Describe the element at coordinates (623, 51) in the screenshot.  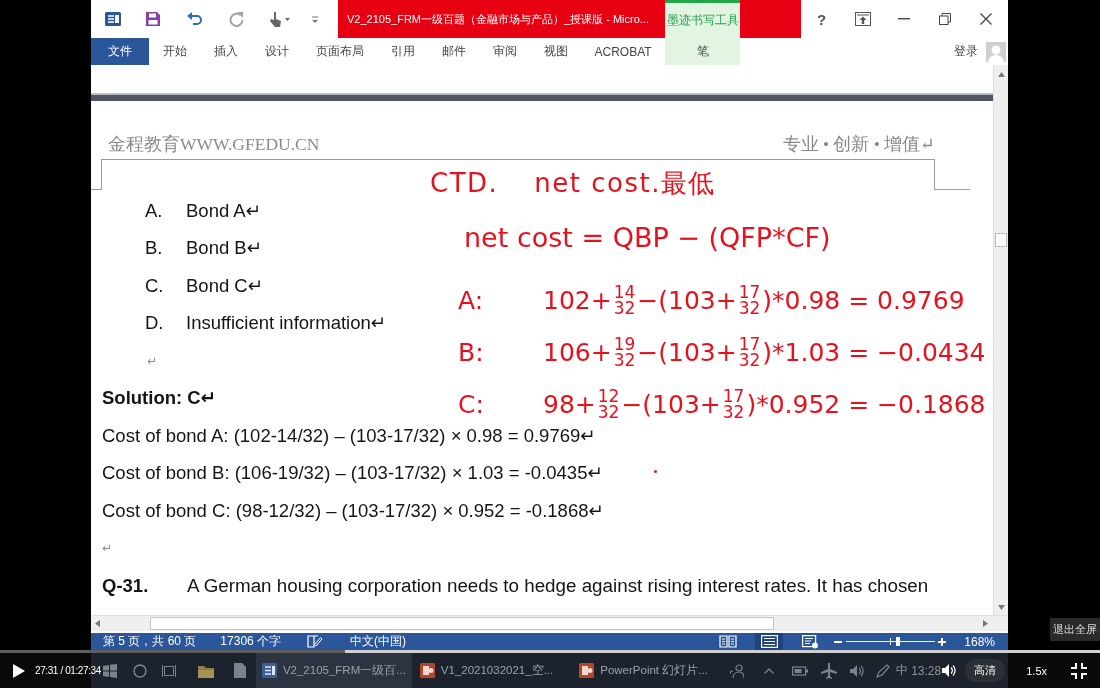
I see `ribbon-tab: ACROBAT` at that location.